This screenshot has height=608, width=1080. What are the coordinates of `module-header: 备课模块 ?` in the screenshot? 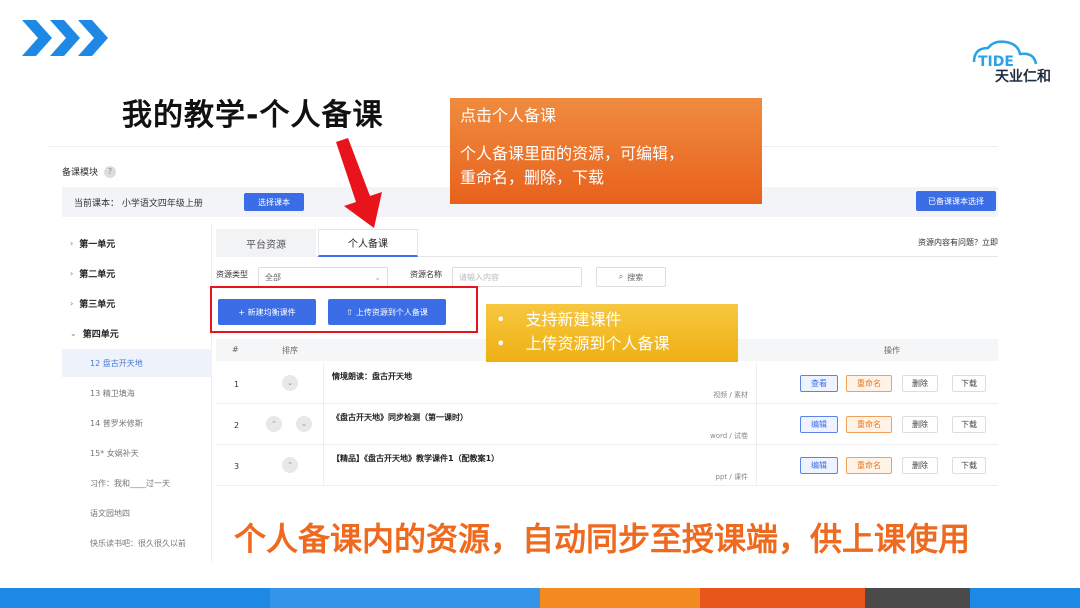 It's located at (89, 171).